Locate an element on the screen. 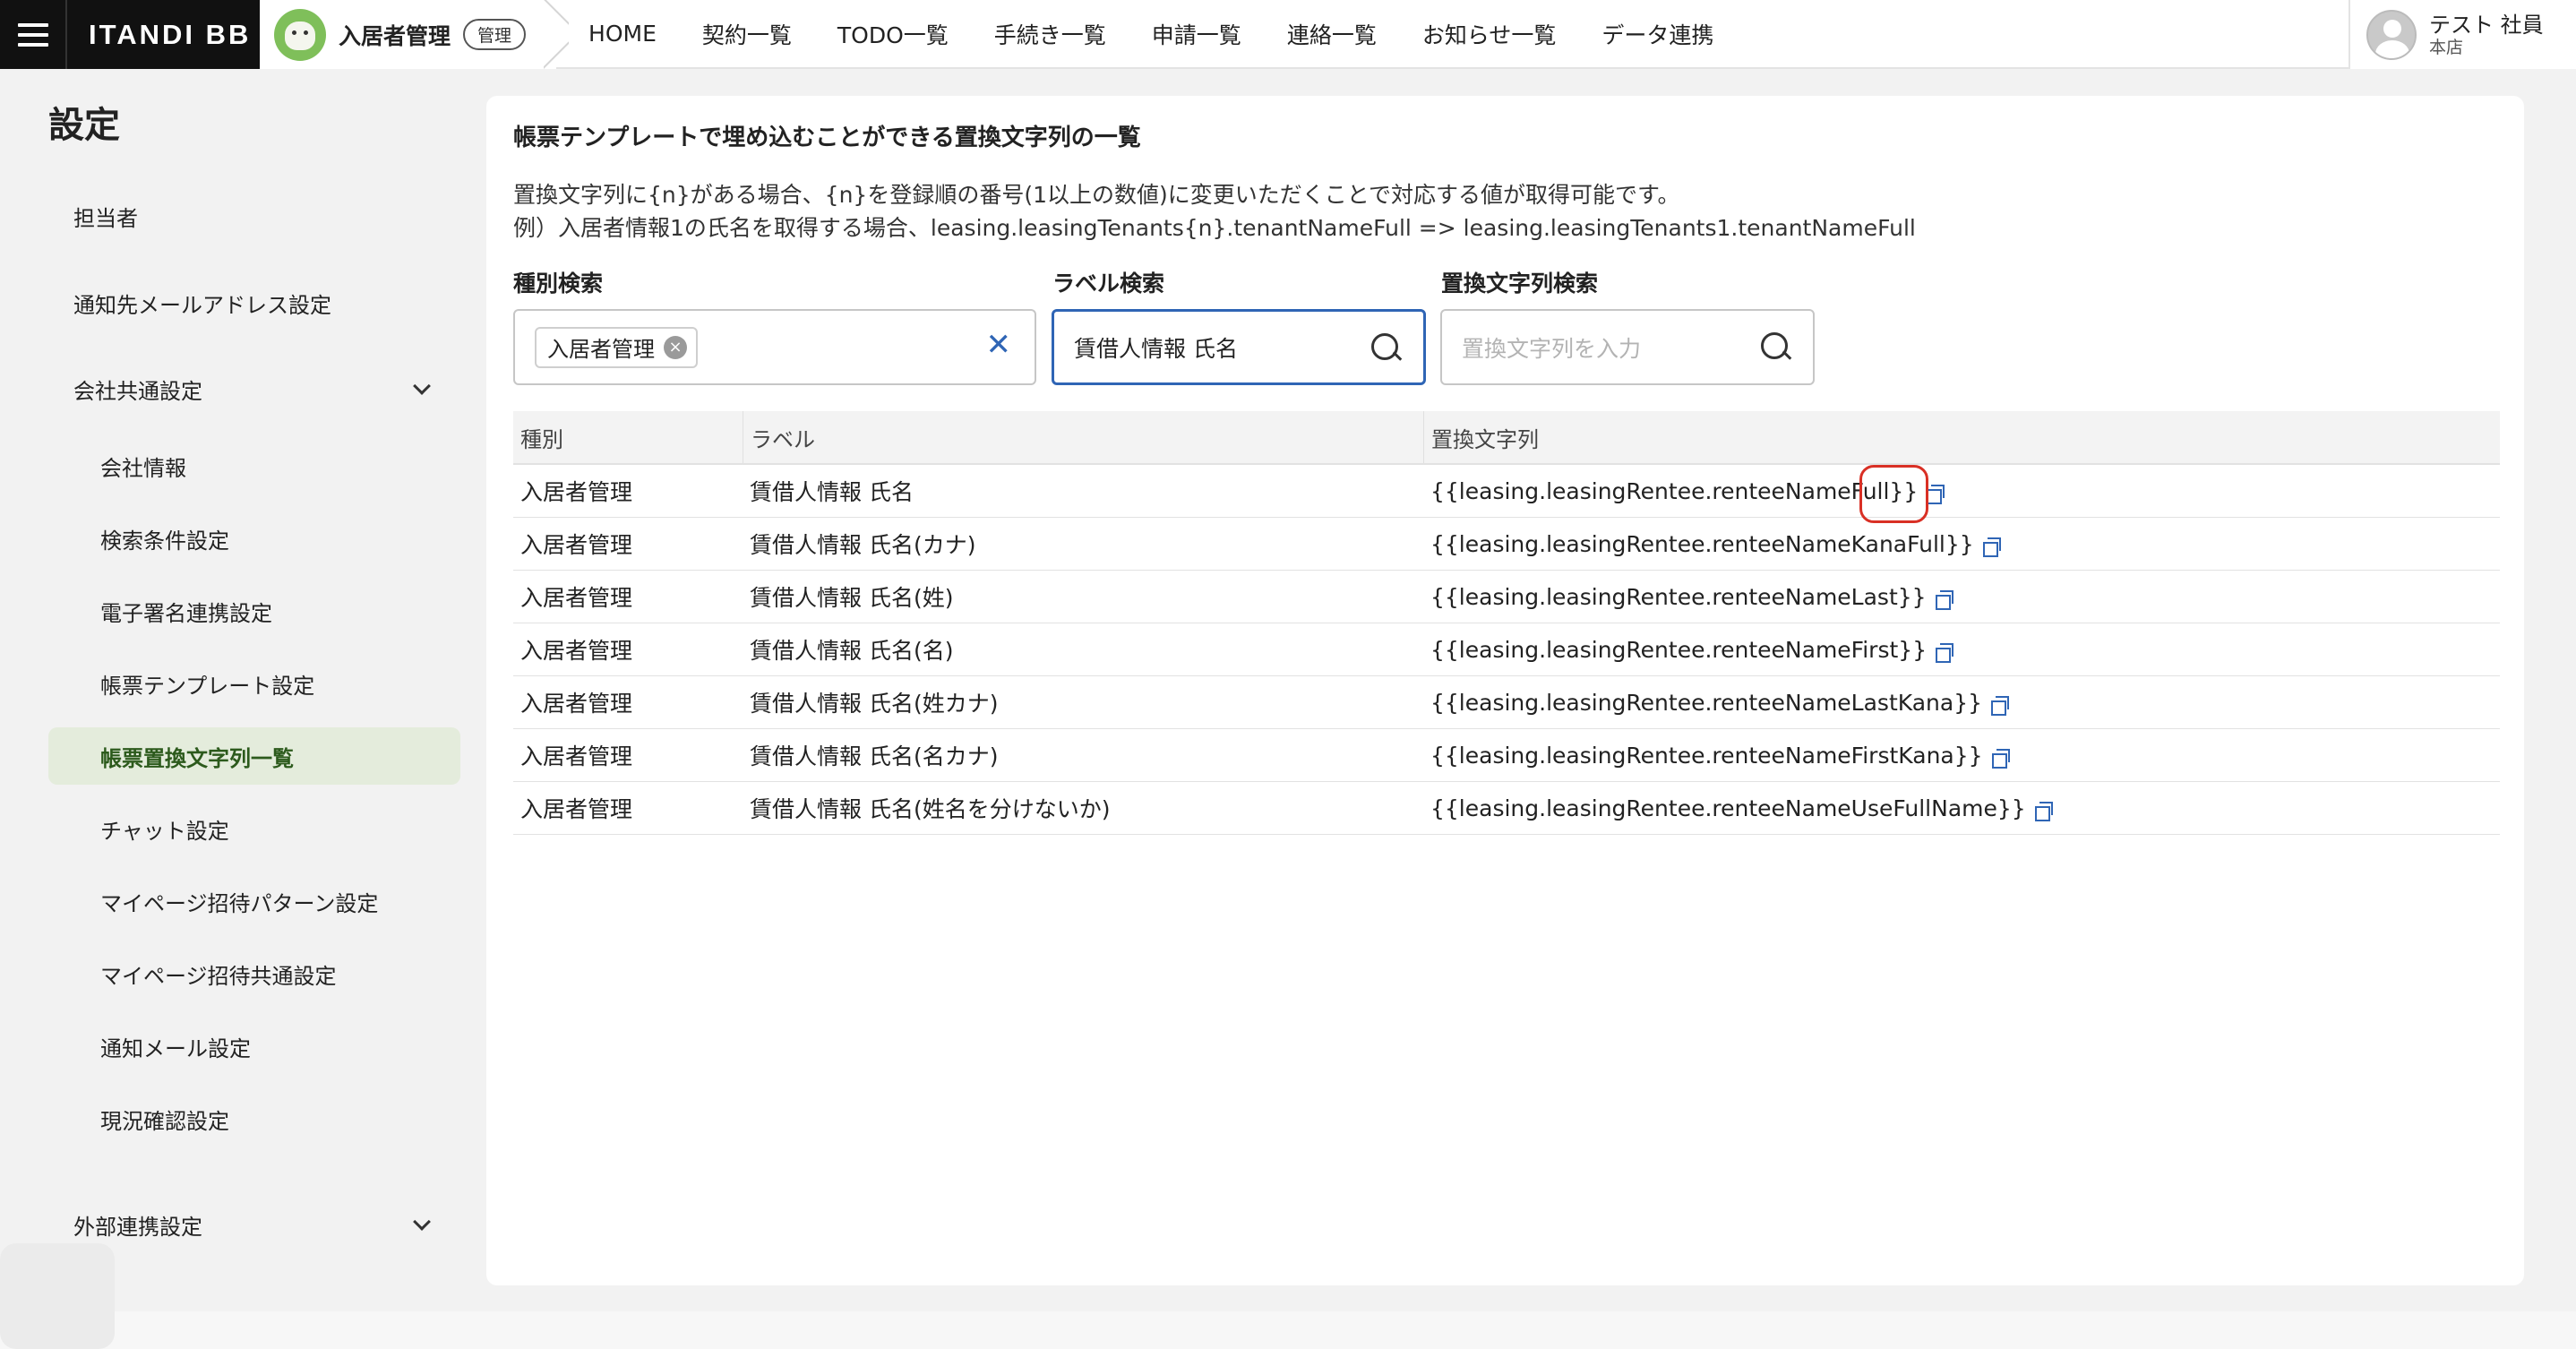  nav-messages: 連絡一覧 is located at coordinates (1332, 34).